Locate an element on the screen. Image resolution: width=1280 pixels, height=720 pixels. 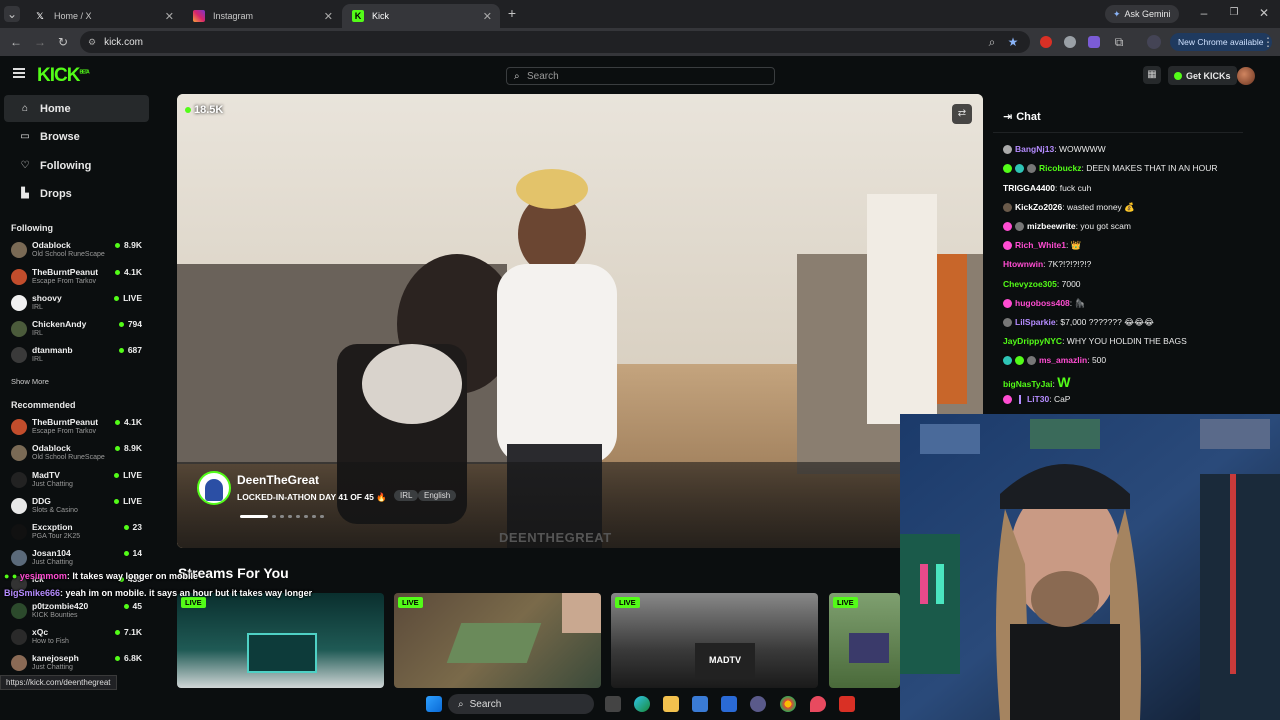
chat-username: bigNasTyJai is located at coordinates (1027, 384).